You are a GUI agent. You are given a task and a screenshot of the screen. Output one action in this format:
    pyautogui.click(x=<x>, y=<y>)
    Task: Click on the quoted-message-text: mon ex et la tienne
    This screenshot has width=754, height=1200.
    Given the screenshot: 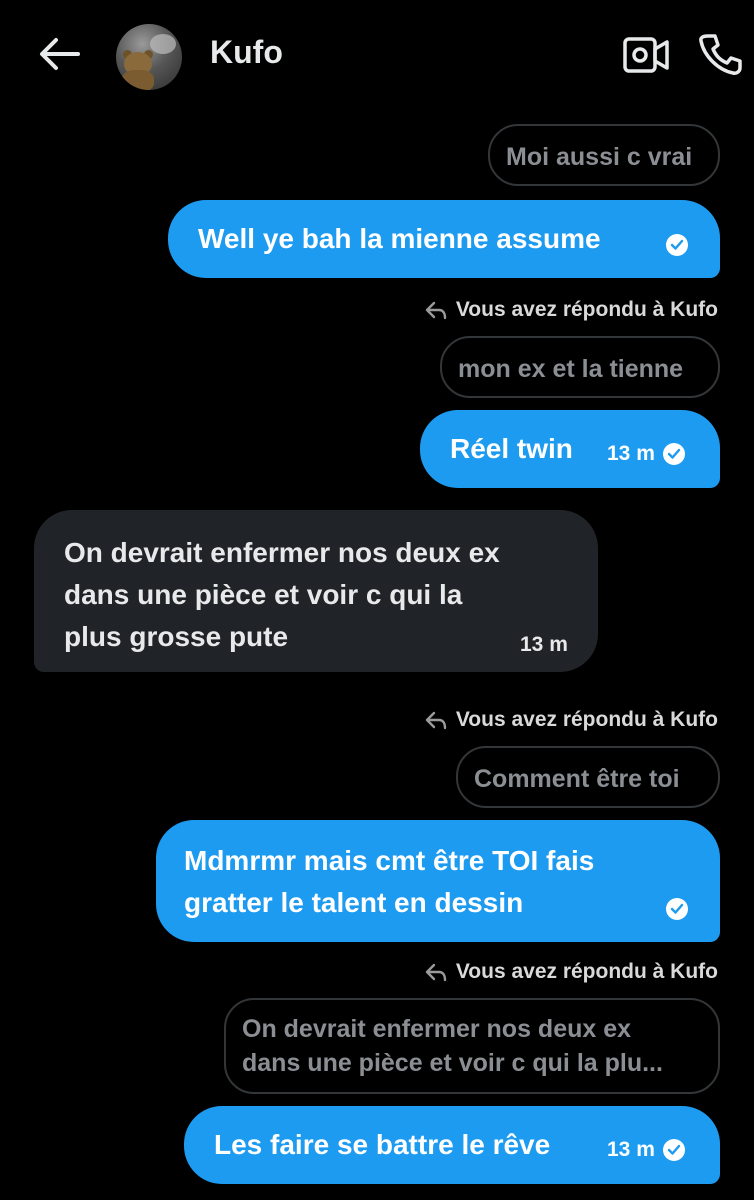 What is the action you would take?
    pyautogui.click(x=571, y=369)
    